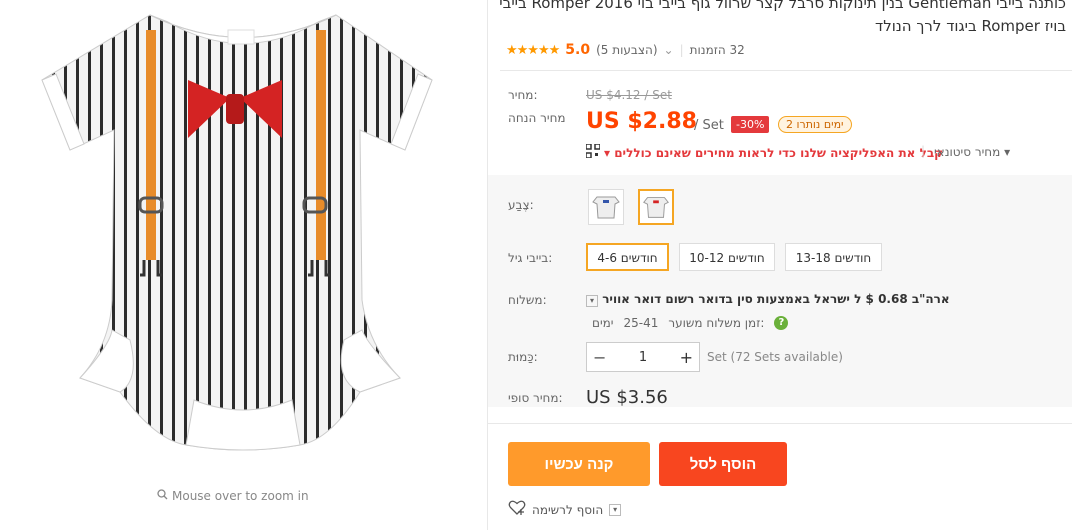 The image size is (1072, 530). I want to click on zoom-hint: Mouse over to zoom in, so click(233, 496).